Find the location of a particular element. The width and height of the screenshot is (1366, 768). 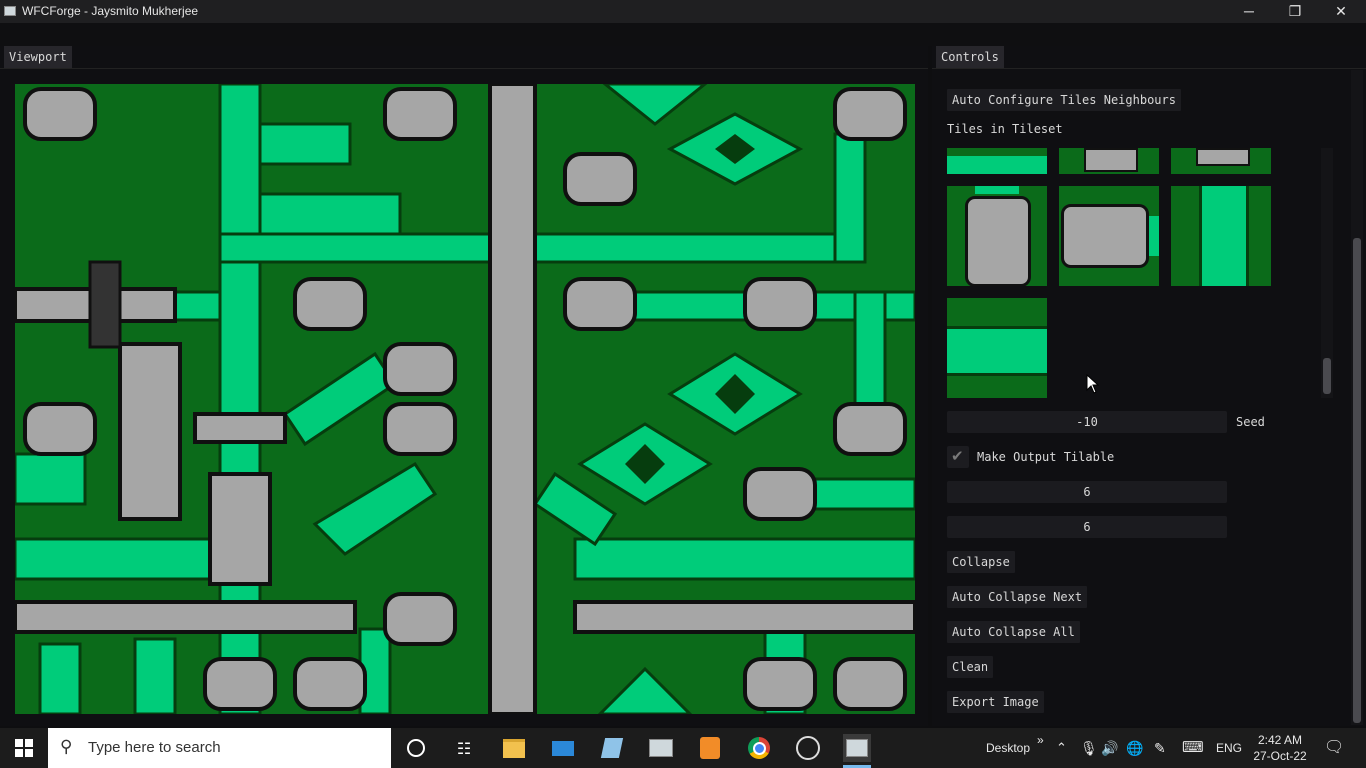

output-width-input: 6 is located at coordinates (1087, 492).